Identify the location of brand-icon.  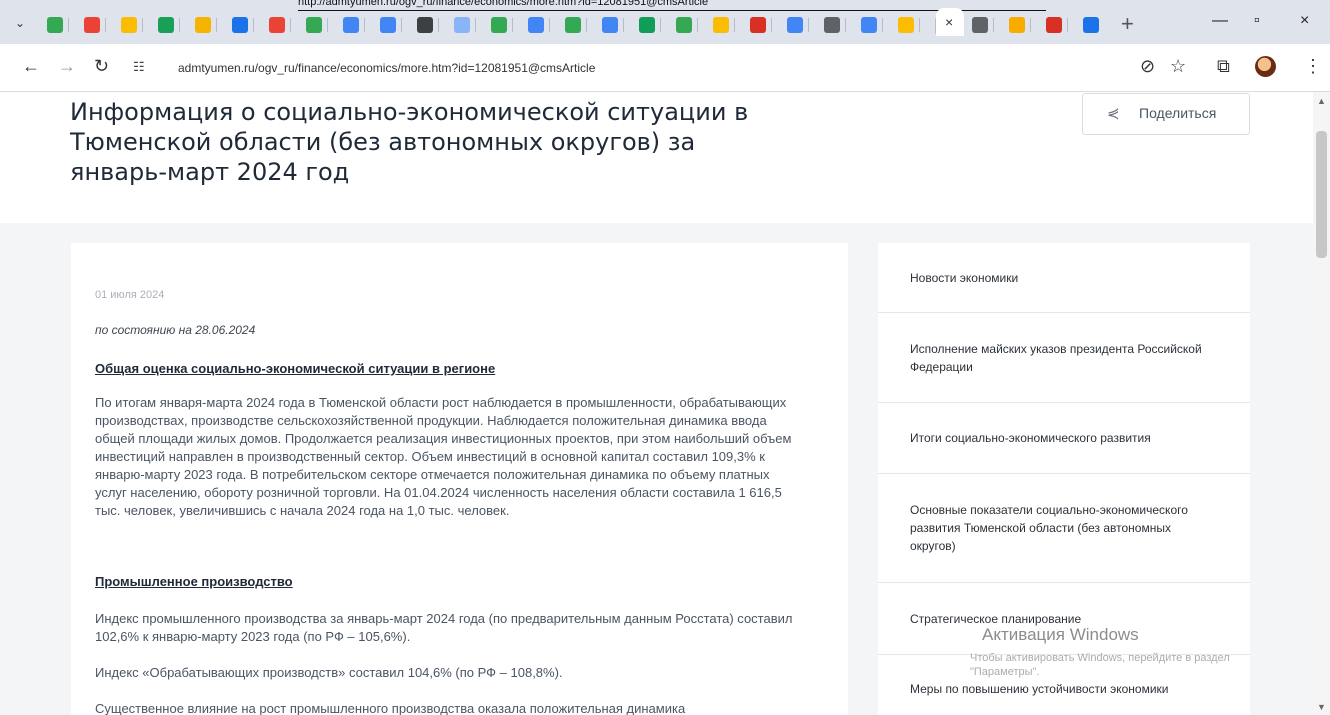
(906, 25).